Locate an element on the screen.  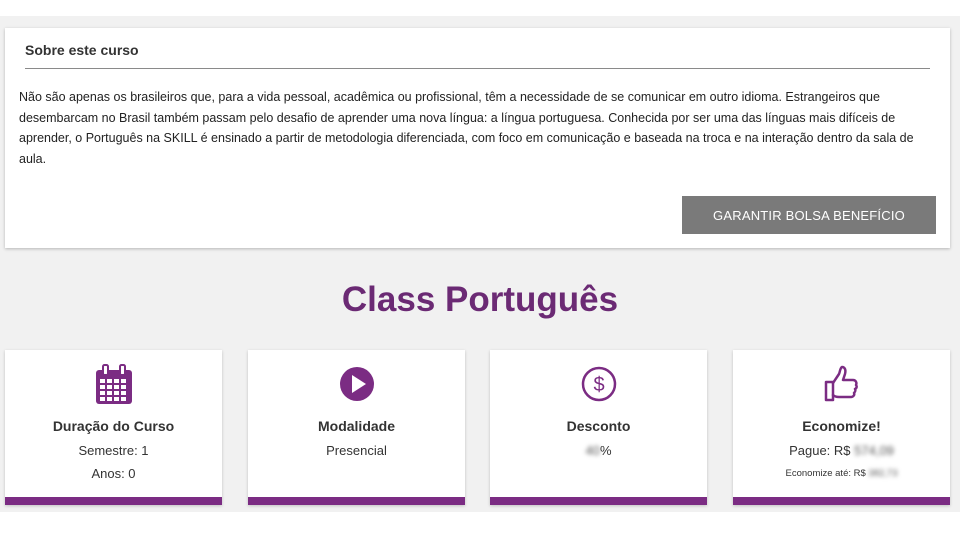
course-title: Class Português is located at coordinates (480, 299).